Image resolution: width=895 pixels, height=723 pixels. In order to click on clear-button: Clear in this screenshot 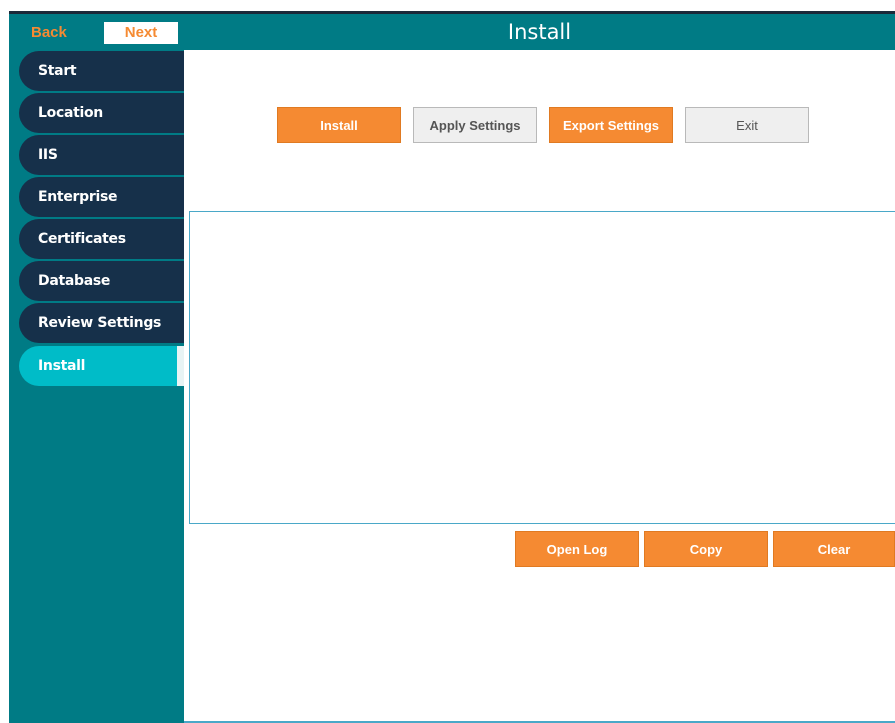, I will do `click(834, 549)`.